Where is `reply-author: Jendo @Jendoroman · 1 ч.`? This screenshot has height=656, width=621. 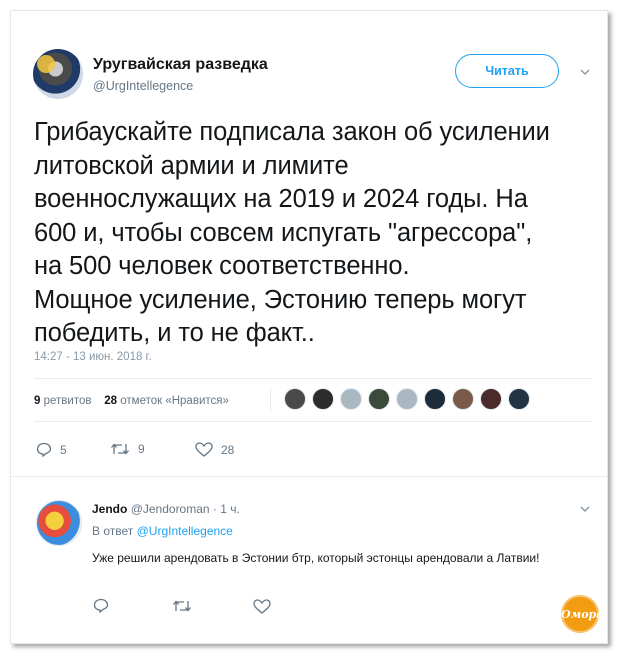
reply-author: Jendo @Jendoroman · 1 ч. is located at coordinates (166, 509).